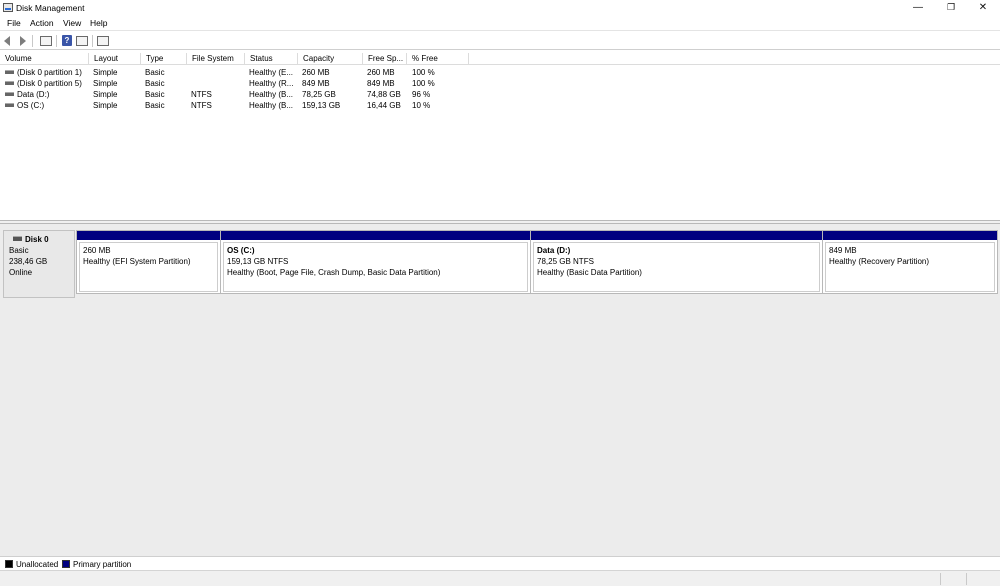 This screenshot has height=586, width=1000. What do you see at coordinates (271, 59) in the screenshot?
I see `col-status: Status` at bounding box center [271, 59].